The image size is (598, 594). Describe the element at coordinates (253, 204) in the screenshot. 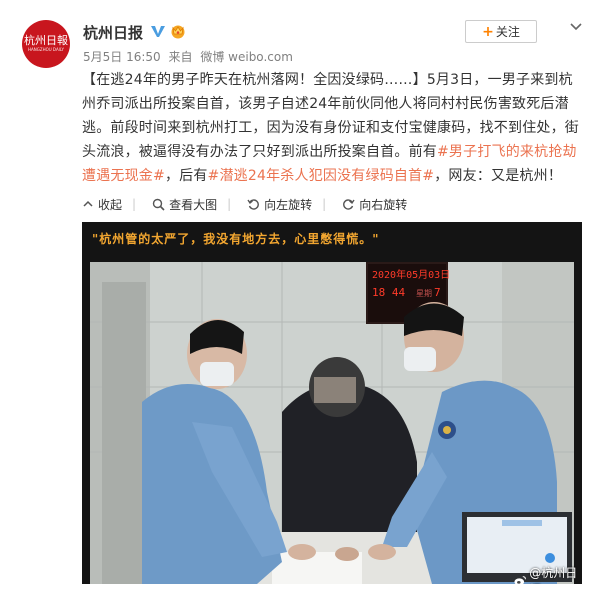

I see `rotate-left-icon` at that location.